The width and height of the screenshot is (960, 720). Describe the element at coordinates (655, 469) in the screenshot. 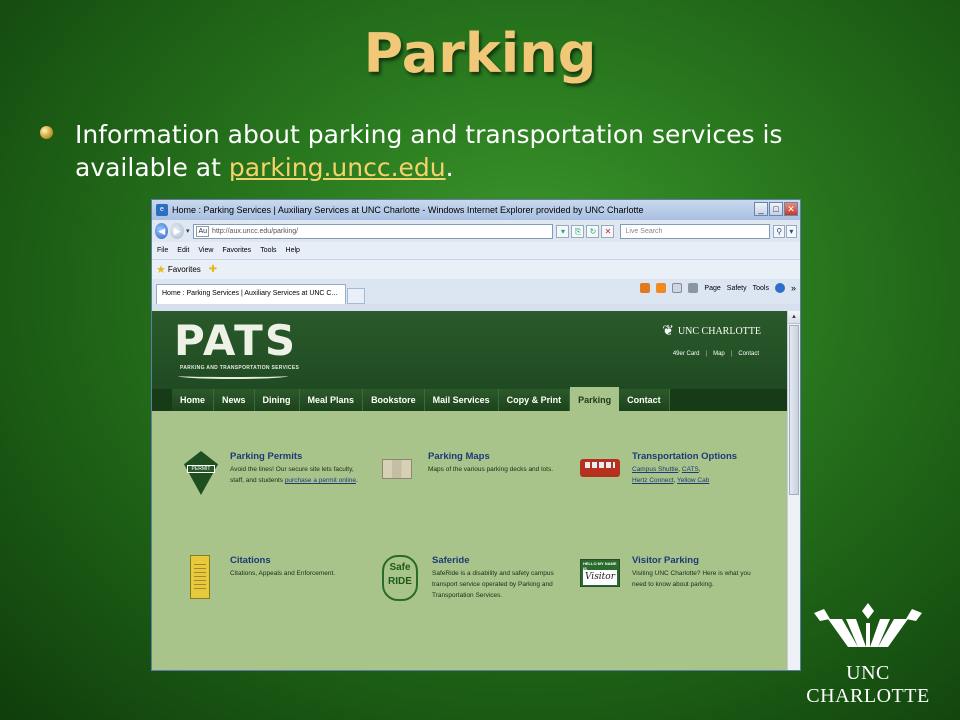

I see `campus-shuttle-link: Campus Shuttle` at that location.